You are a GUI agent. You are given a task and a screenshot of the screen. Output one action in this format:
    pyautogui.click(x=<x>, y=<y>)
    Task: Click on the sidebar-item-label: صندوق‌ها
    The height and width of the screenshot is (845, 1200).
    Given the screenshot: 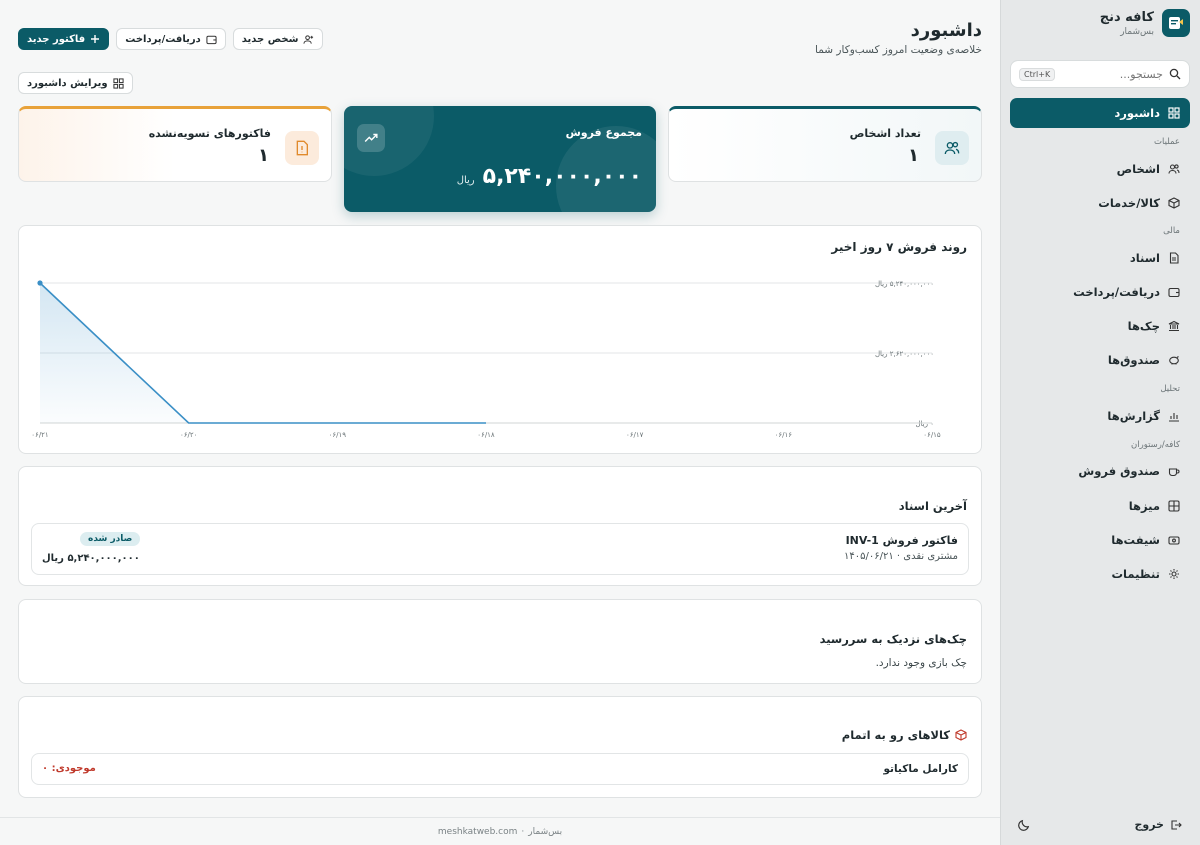 What is the action you would take?
    pyautogui.click(x=1133, y=360)
    